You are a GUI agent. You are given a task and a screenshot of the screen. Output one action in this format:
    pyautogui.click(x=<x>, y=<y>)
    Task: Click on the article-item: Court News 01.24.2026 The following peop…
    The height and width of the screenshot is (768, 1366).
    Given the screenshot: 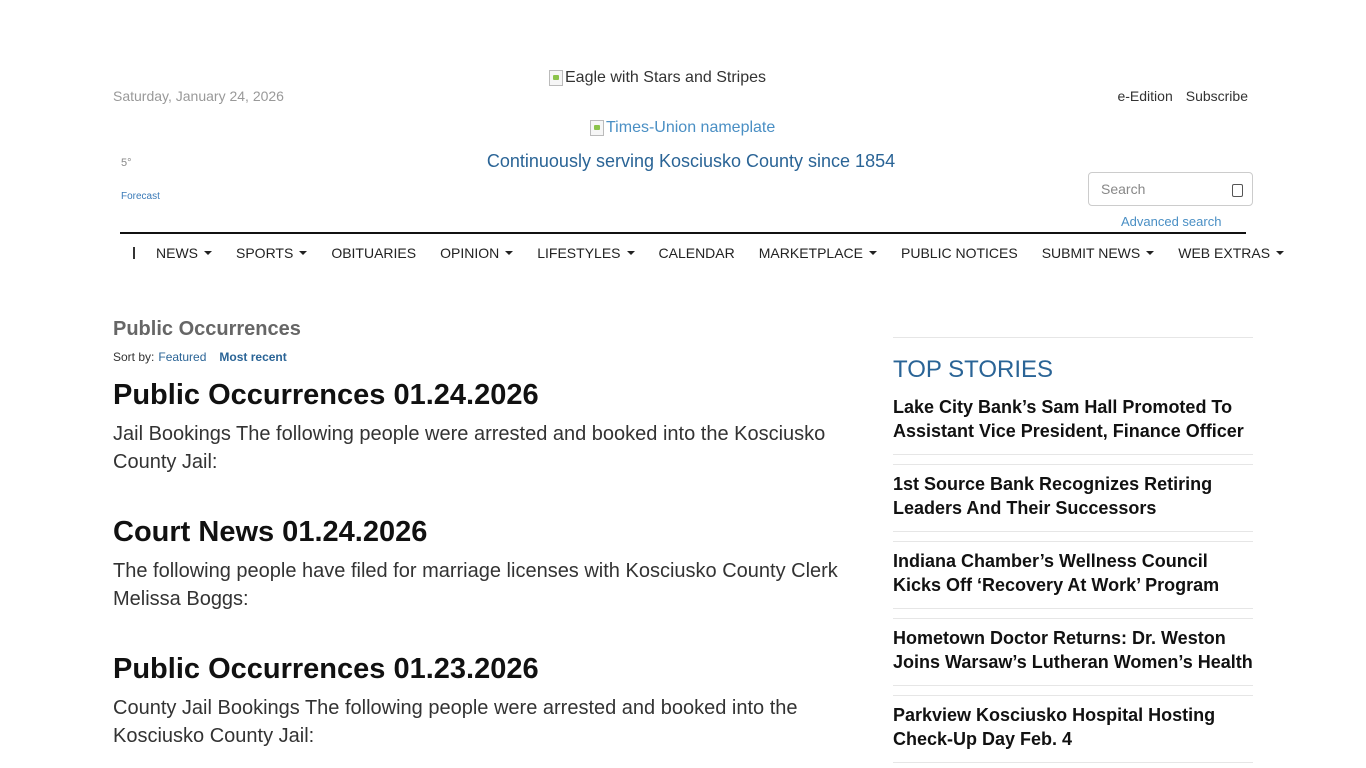 What is the action you would take?
    pyautogui.click(x=483, y=564)
    